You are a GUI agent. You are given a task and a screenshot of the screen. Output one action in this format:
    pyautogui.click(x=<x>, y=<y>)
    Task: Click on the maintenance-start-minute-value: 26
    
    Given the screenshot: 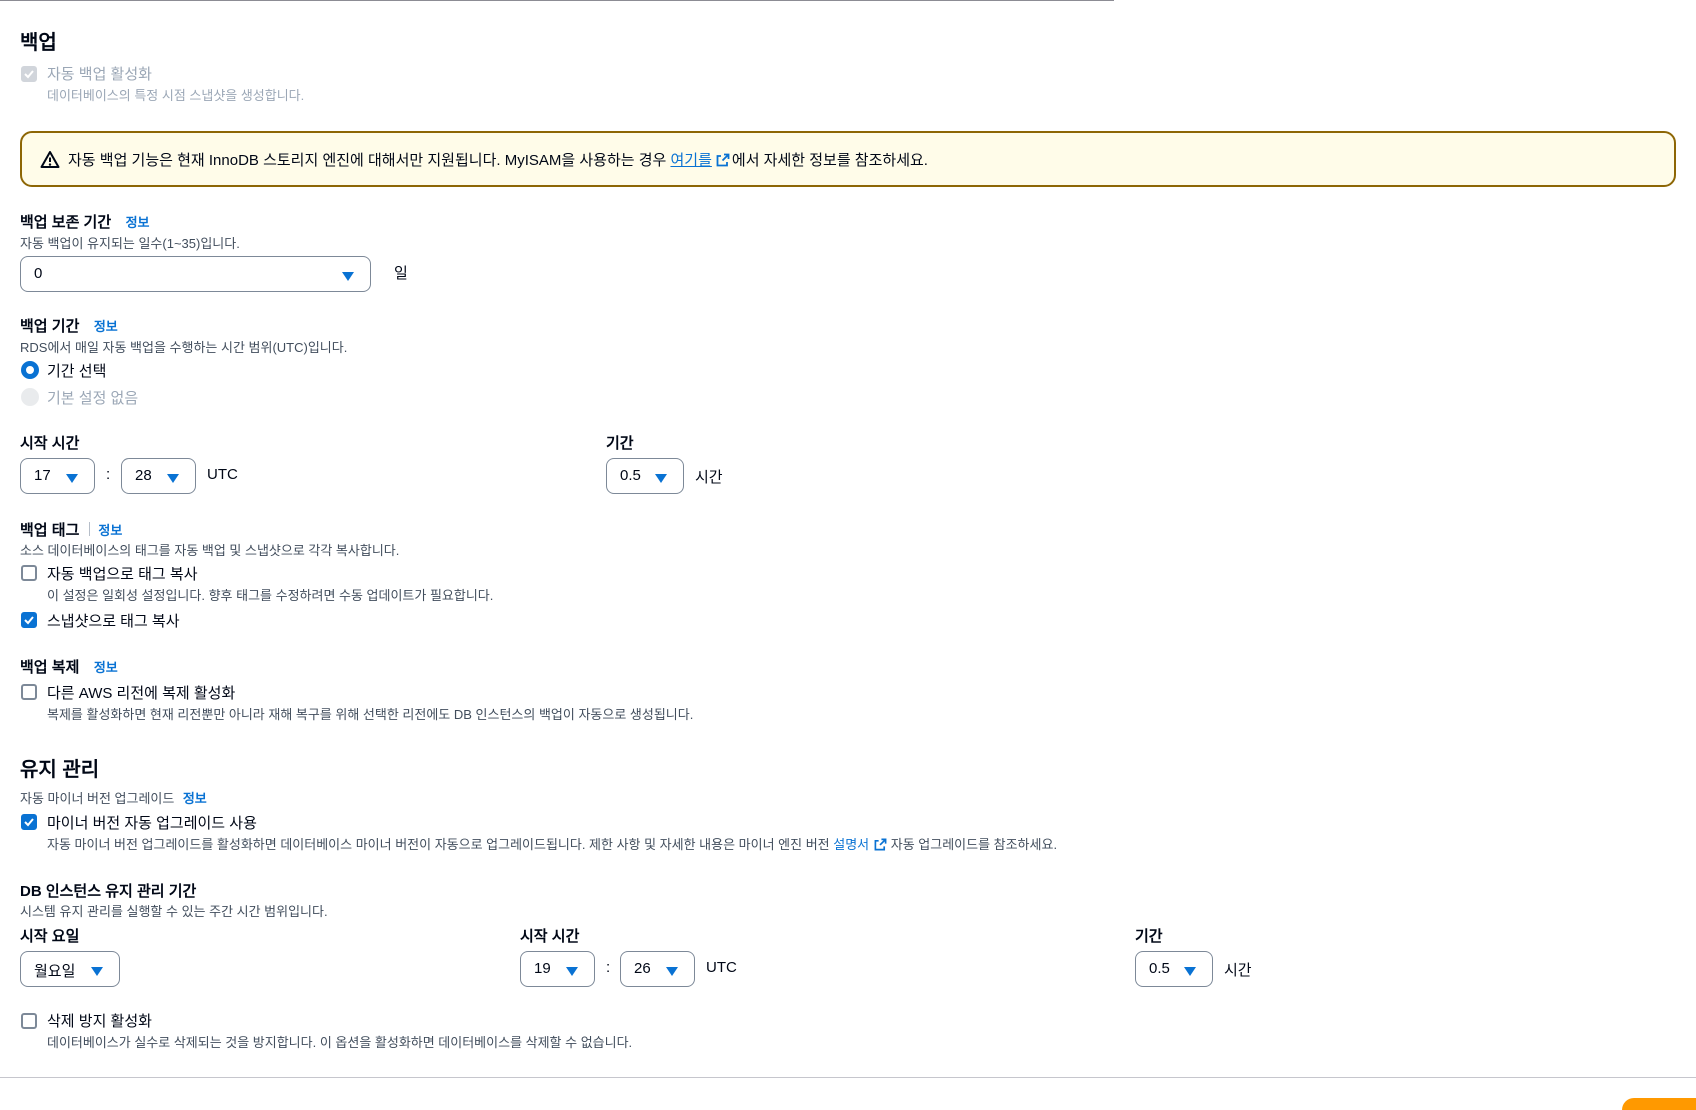 What is the action you would take?
    pyautogui.click(x=642, y=968)
    